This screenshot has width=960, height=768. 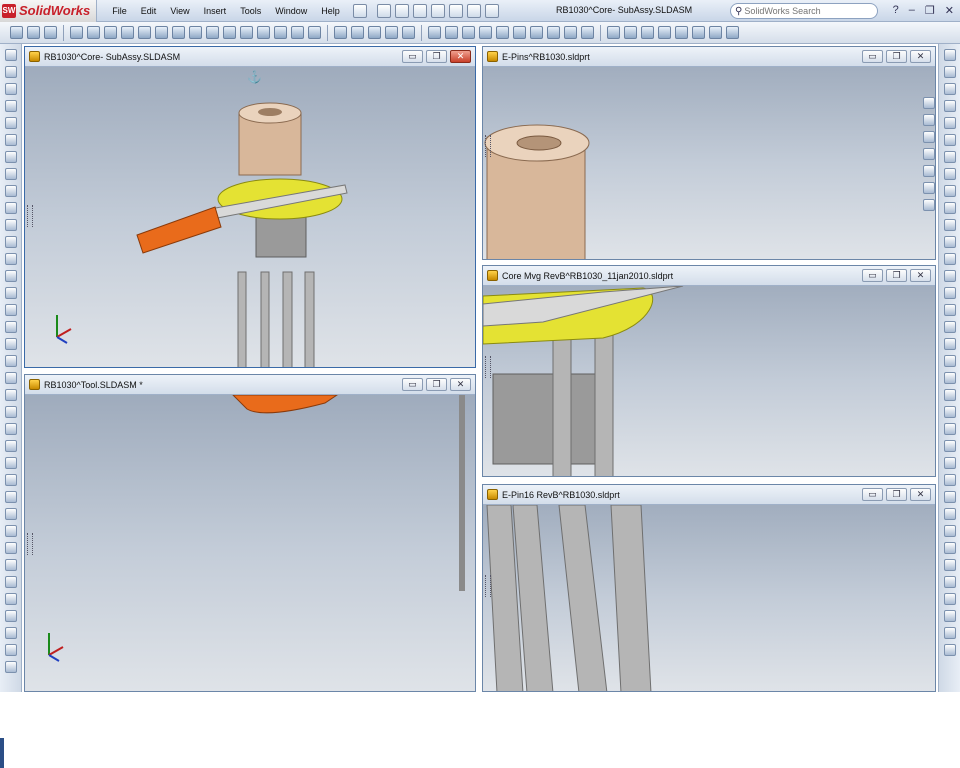 I want to click on view-top-icon, so click(x=212, y=32).